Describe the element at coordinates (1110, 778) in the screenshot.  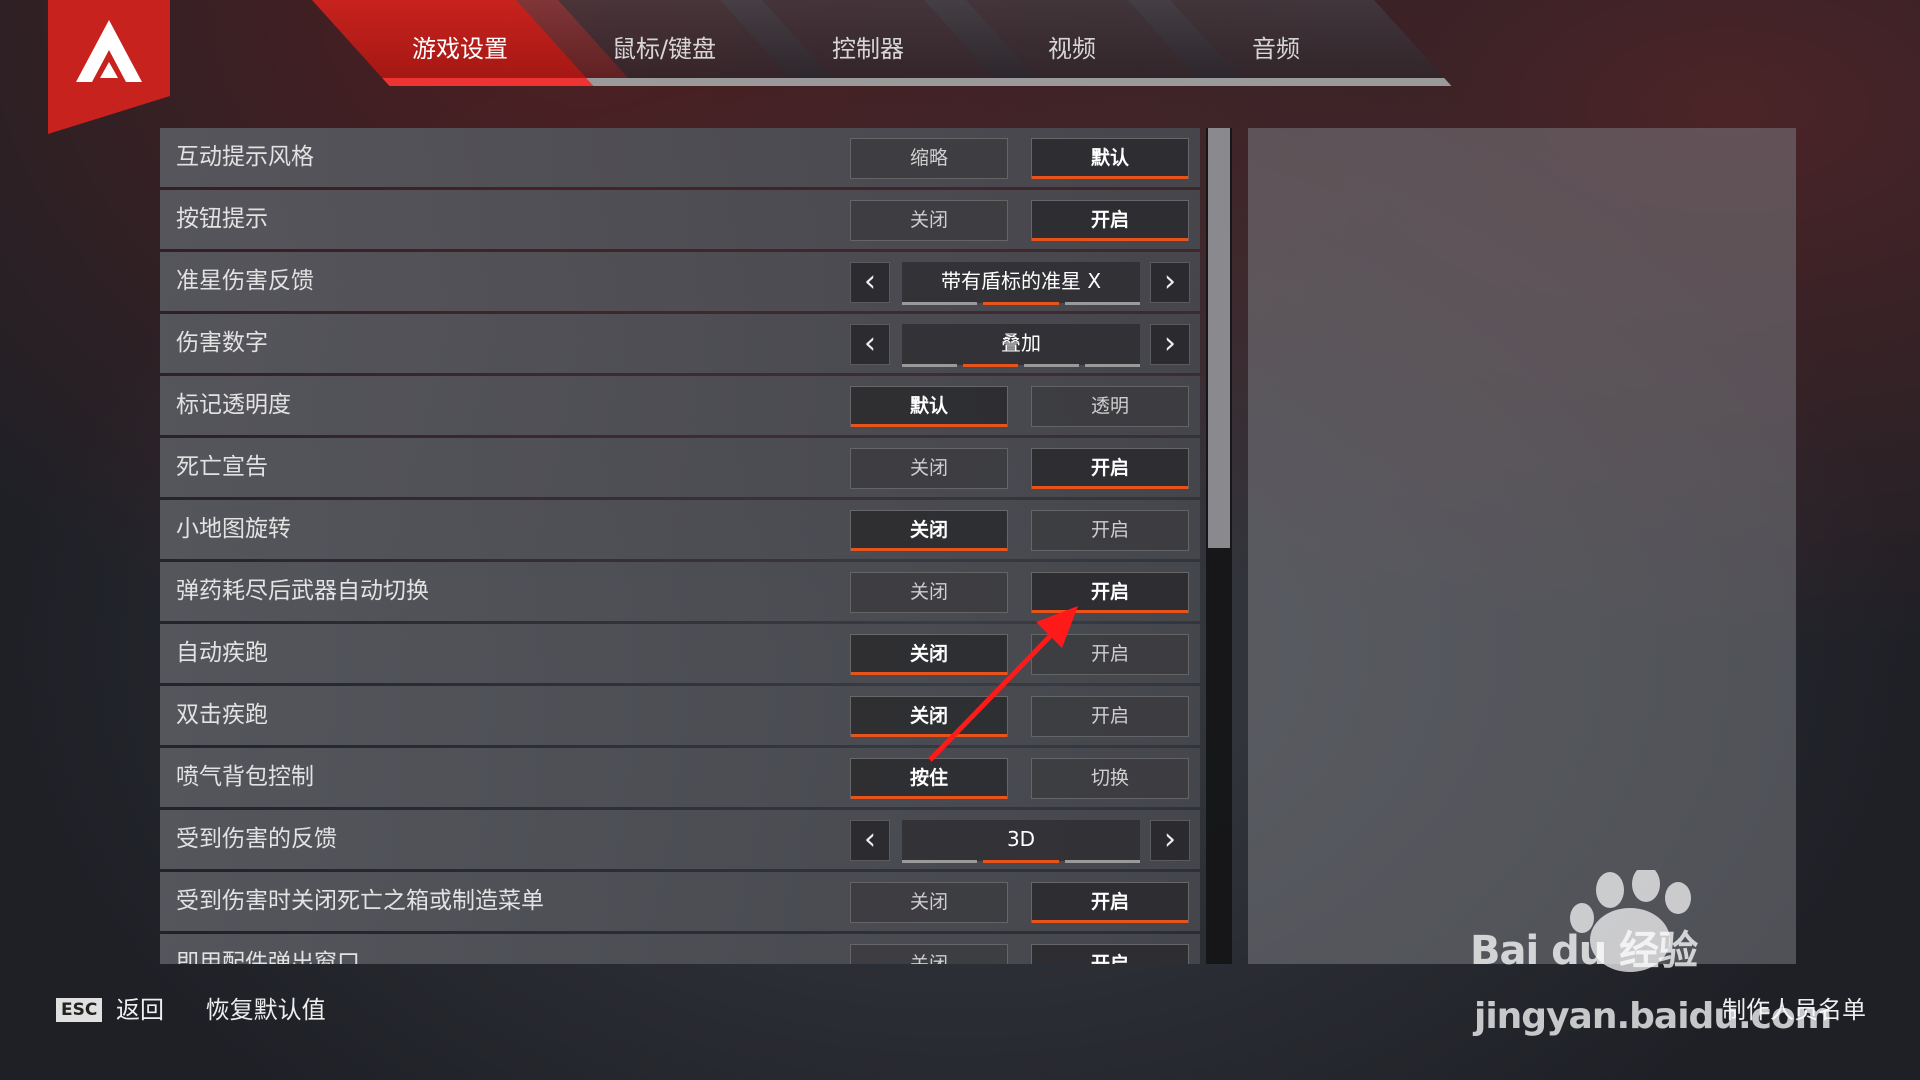
I see `option-button: 切换` at that location.